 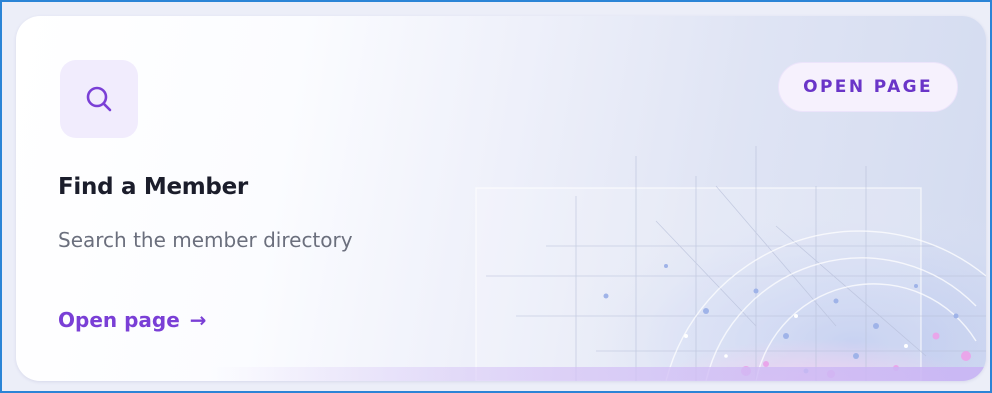 I want to click on open-page-link-label: Open page, so click(x=119, y=320).